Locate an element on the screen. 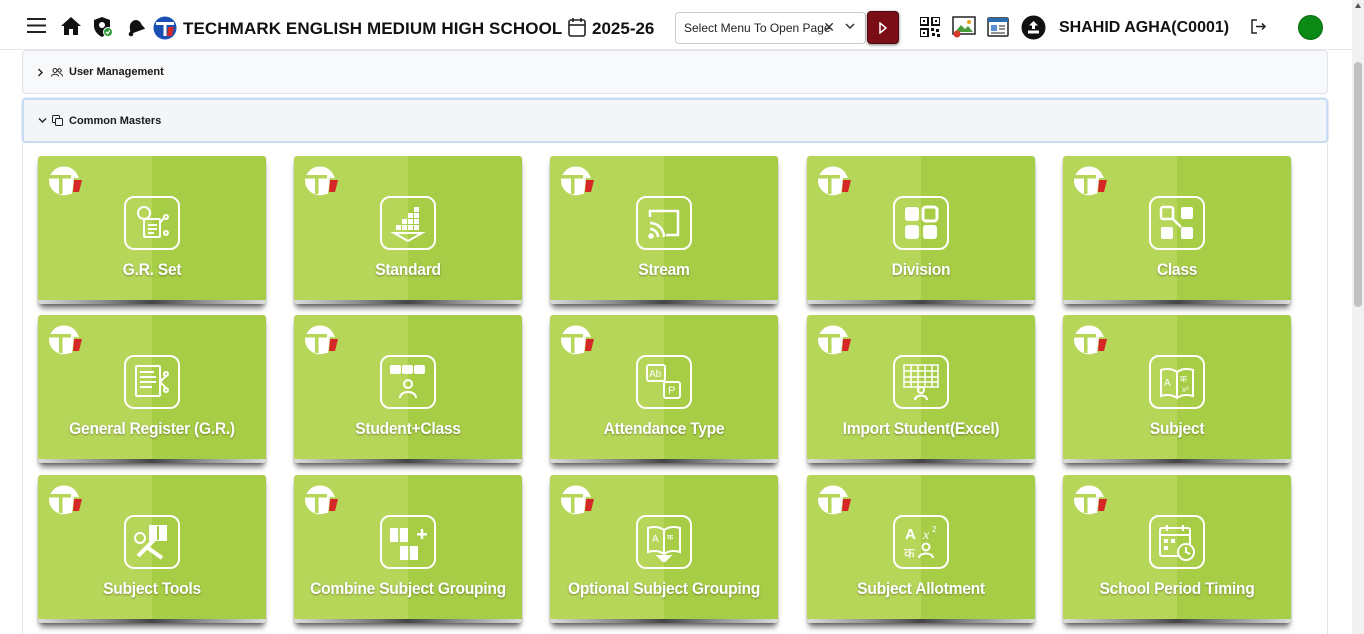 The height and width of the screenshot is (634, 1364). tile-class: Class is located at coordinates (1177, 230).